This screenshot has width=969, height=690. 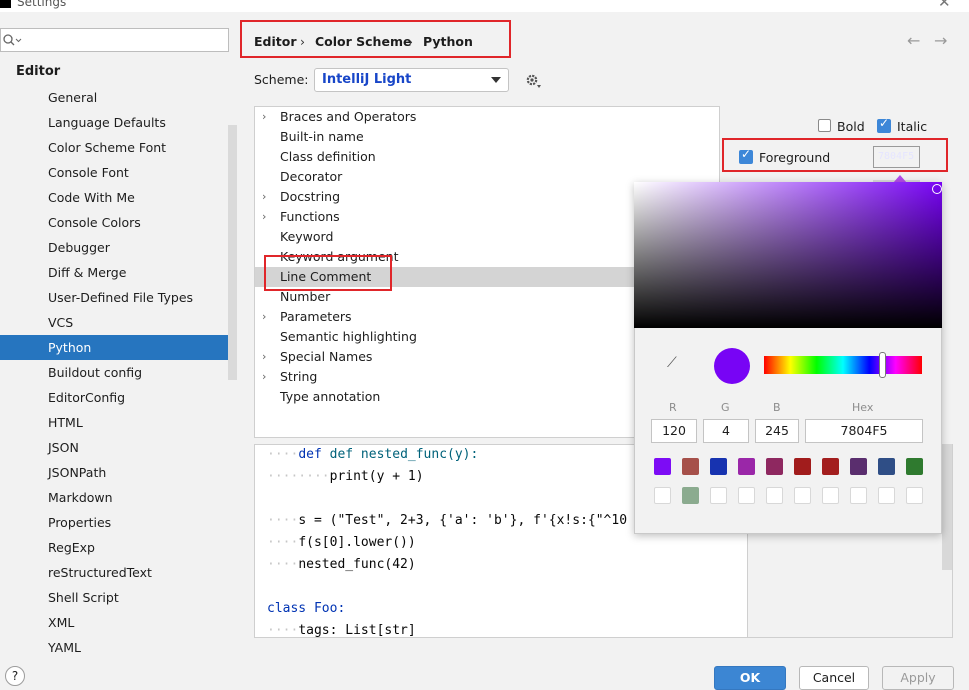 What do you see at coordinates (864, 431) in the screenshot?
I see `hex-input: 7804F5` at bounding box center [864, 431].